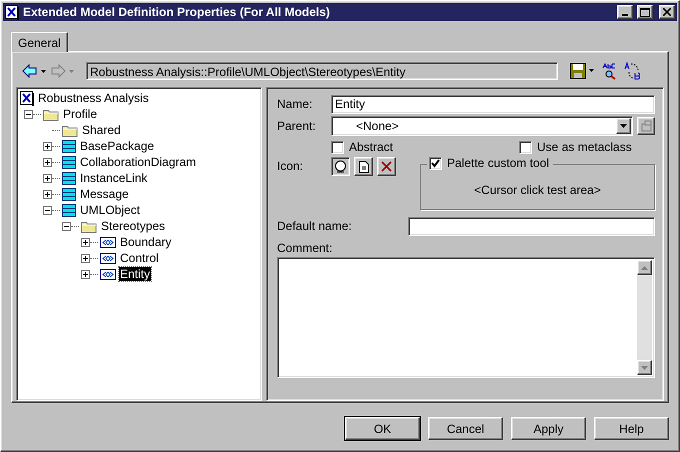 This screenshot has width=680, height=452. I want to click on metaclass-checkbox, so click(525, 147).